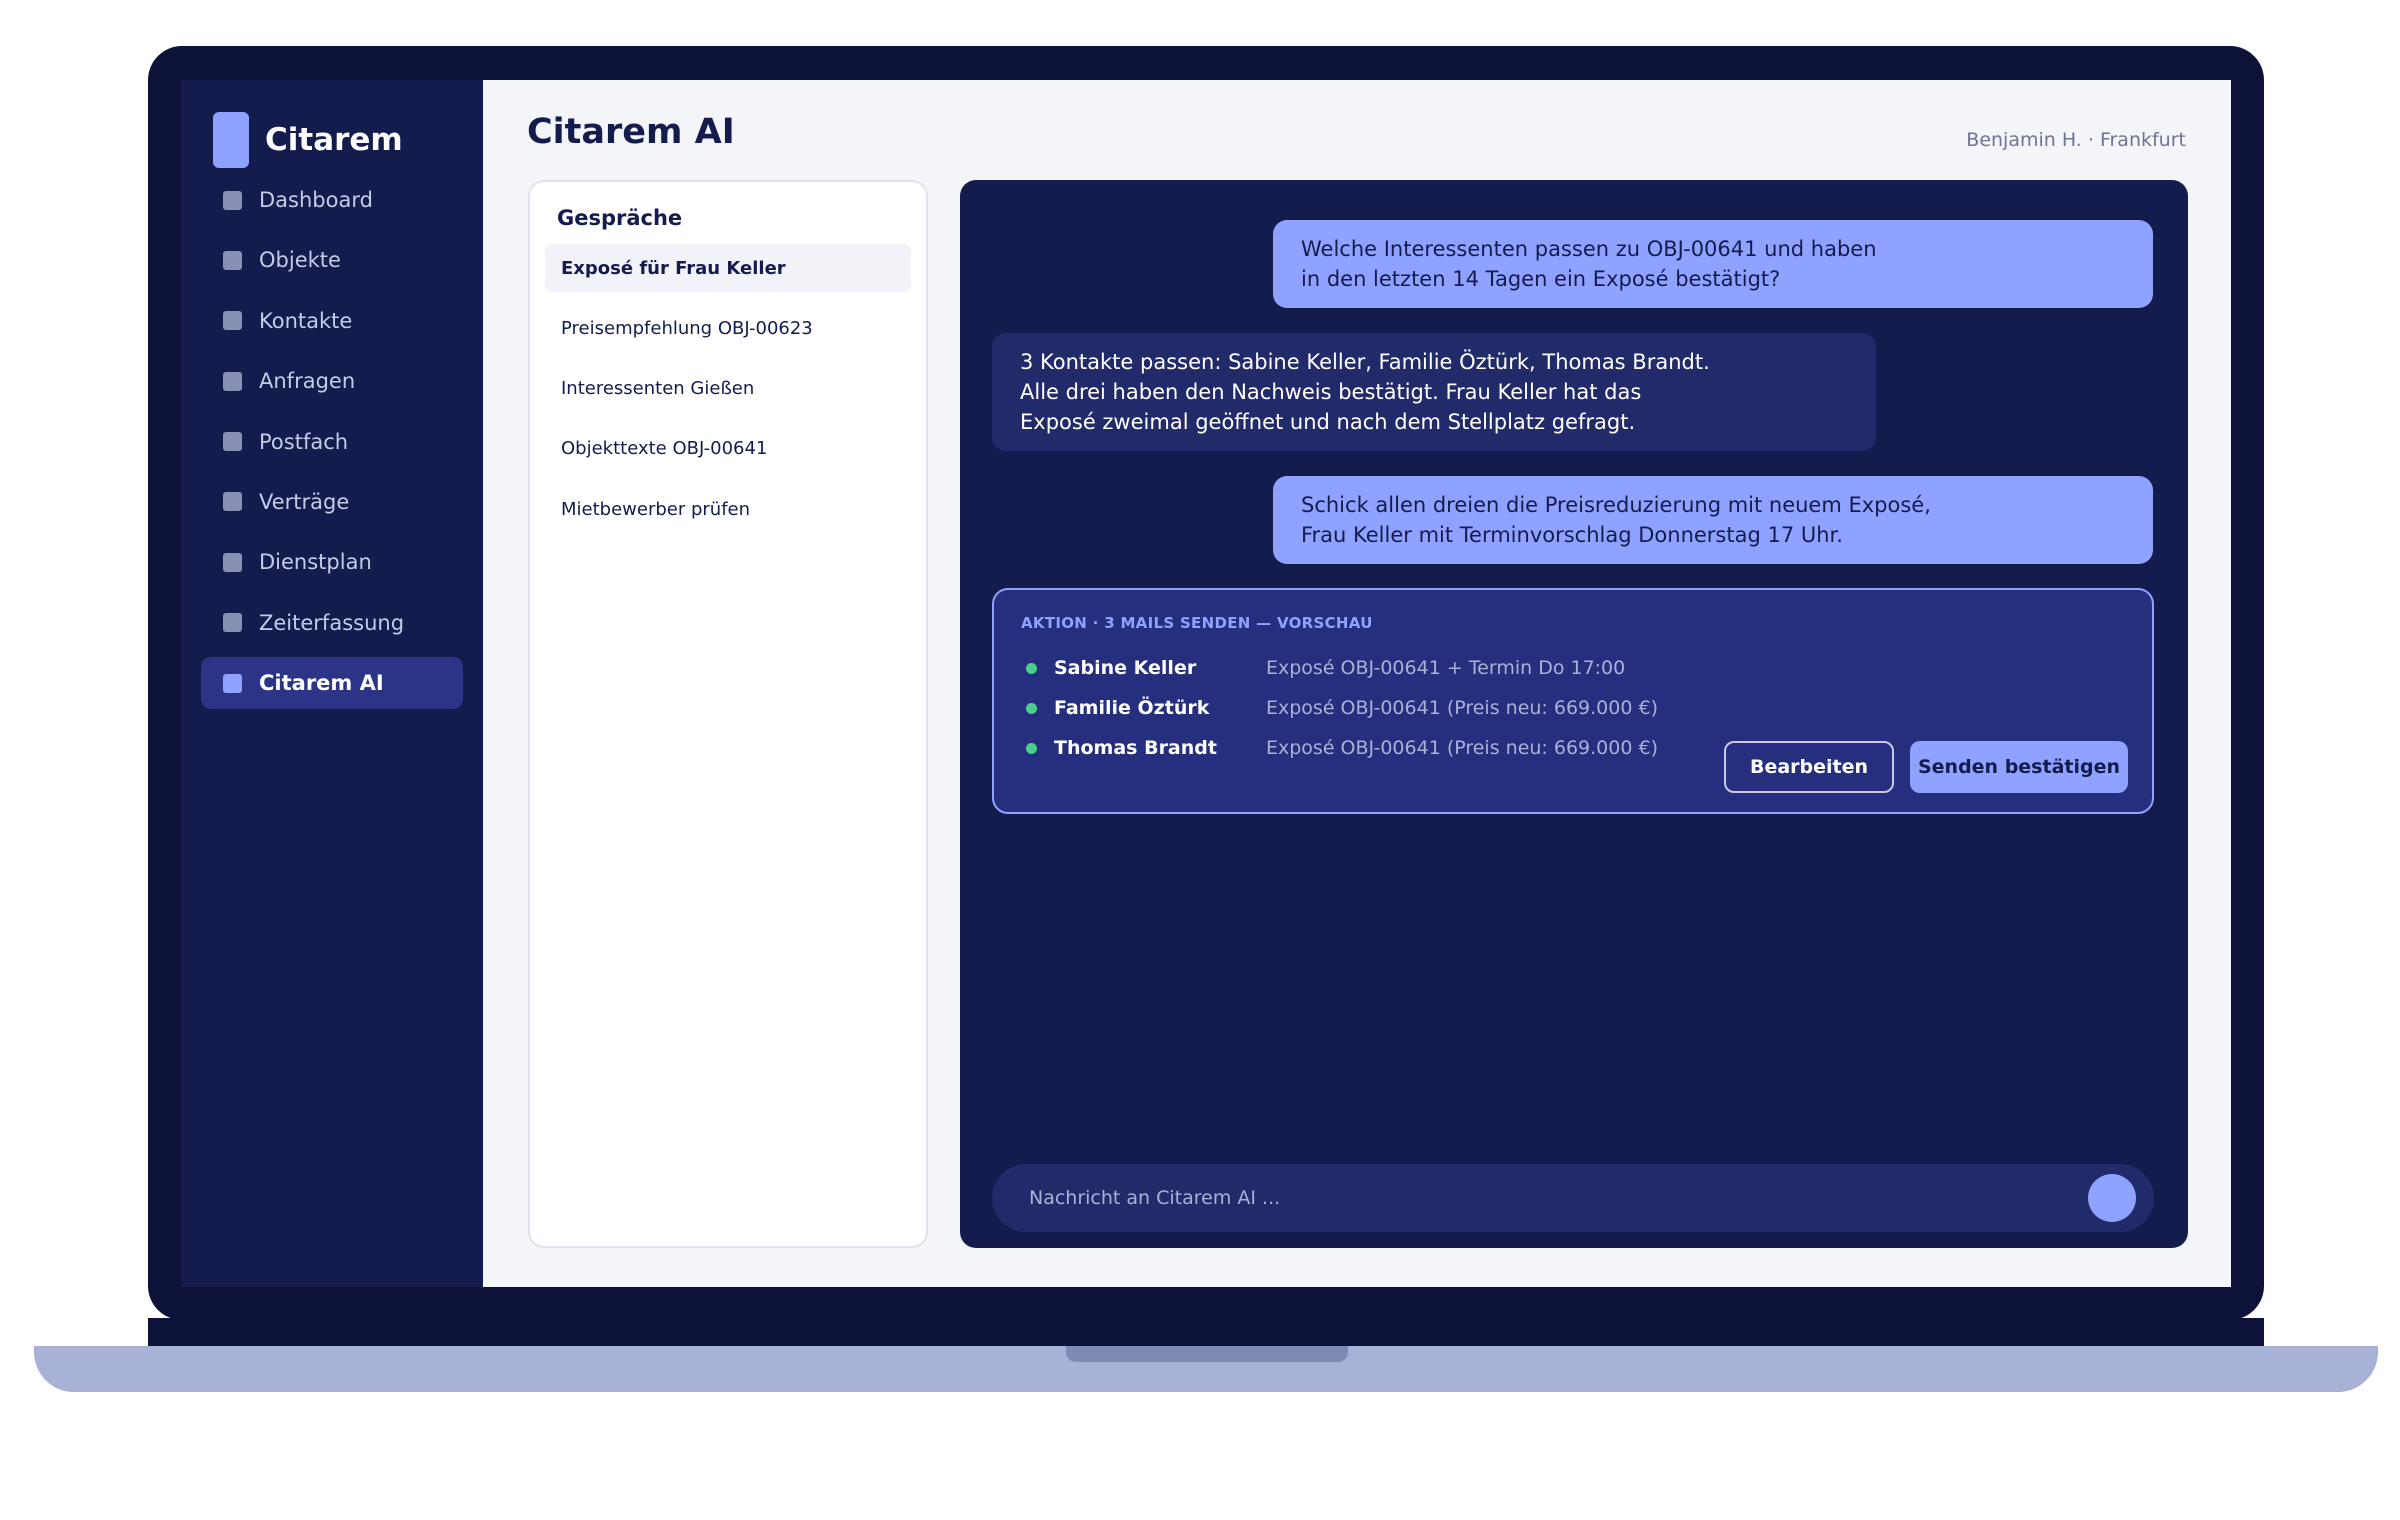 Image resolution: width=2400 pixels, height=1520 pixels. What do you see at coordinates (315, 562) in the screenshot?
I see `sidebar-item-label: Dienstplan` at bounding box center [315, 562].